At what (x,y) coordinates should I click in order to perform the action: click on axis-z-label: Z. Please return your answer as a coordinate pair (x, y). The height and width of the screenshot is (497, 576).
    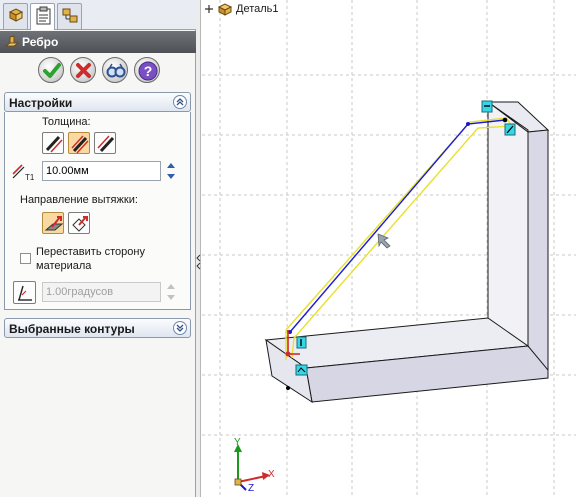
    Looking at the image, I should click on (251, 488).